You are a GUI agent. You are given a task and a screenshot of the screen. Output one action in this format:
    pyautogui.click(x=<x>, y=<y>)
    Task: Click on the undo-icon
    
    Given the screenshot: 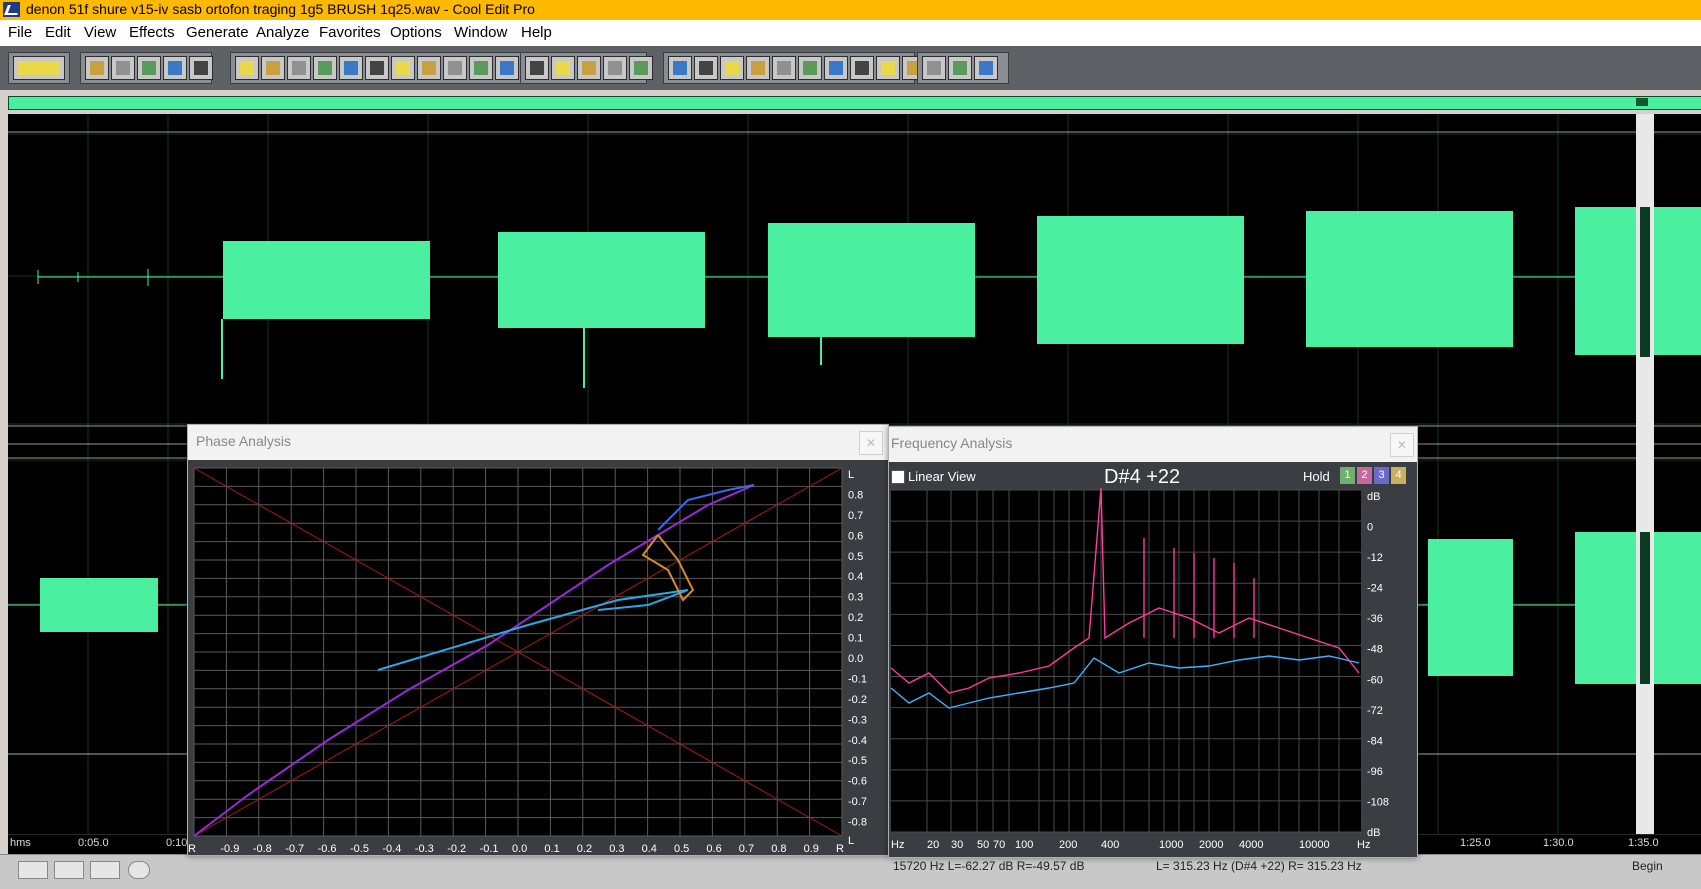 What is the action you would take?
    pyautogui.click(x=247, y=68)
    